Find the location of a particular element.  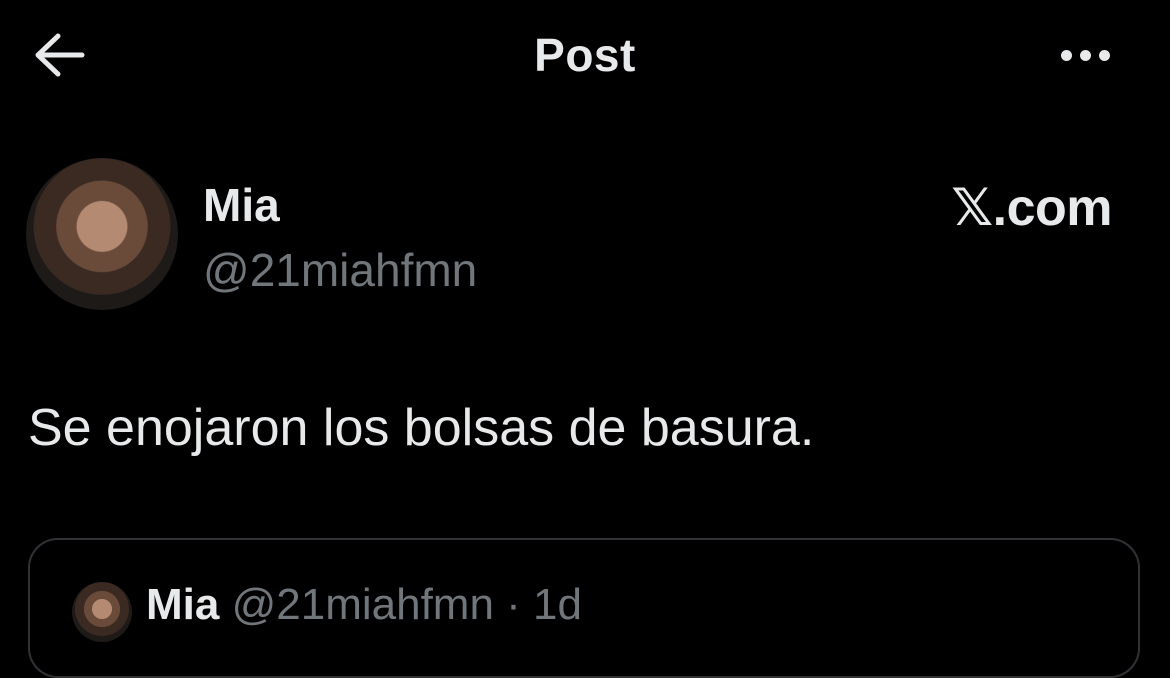

quoted-post-time: 1d is located at coordinates (557, 604).